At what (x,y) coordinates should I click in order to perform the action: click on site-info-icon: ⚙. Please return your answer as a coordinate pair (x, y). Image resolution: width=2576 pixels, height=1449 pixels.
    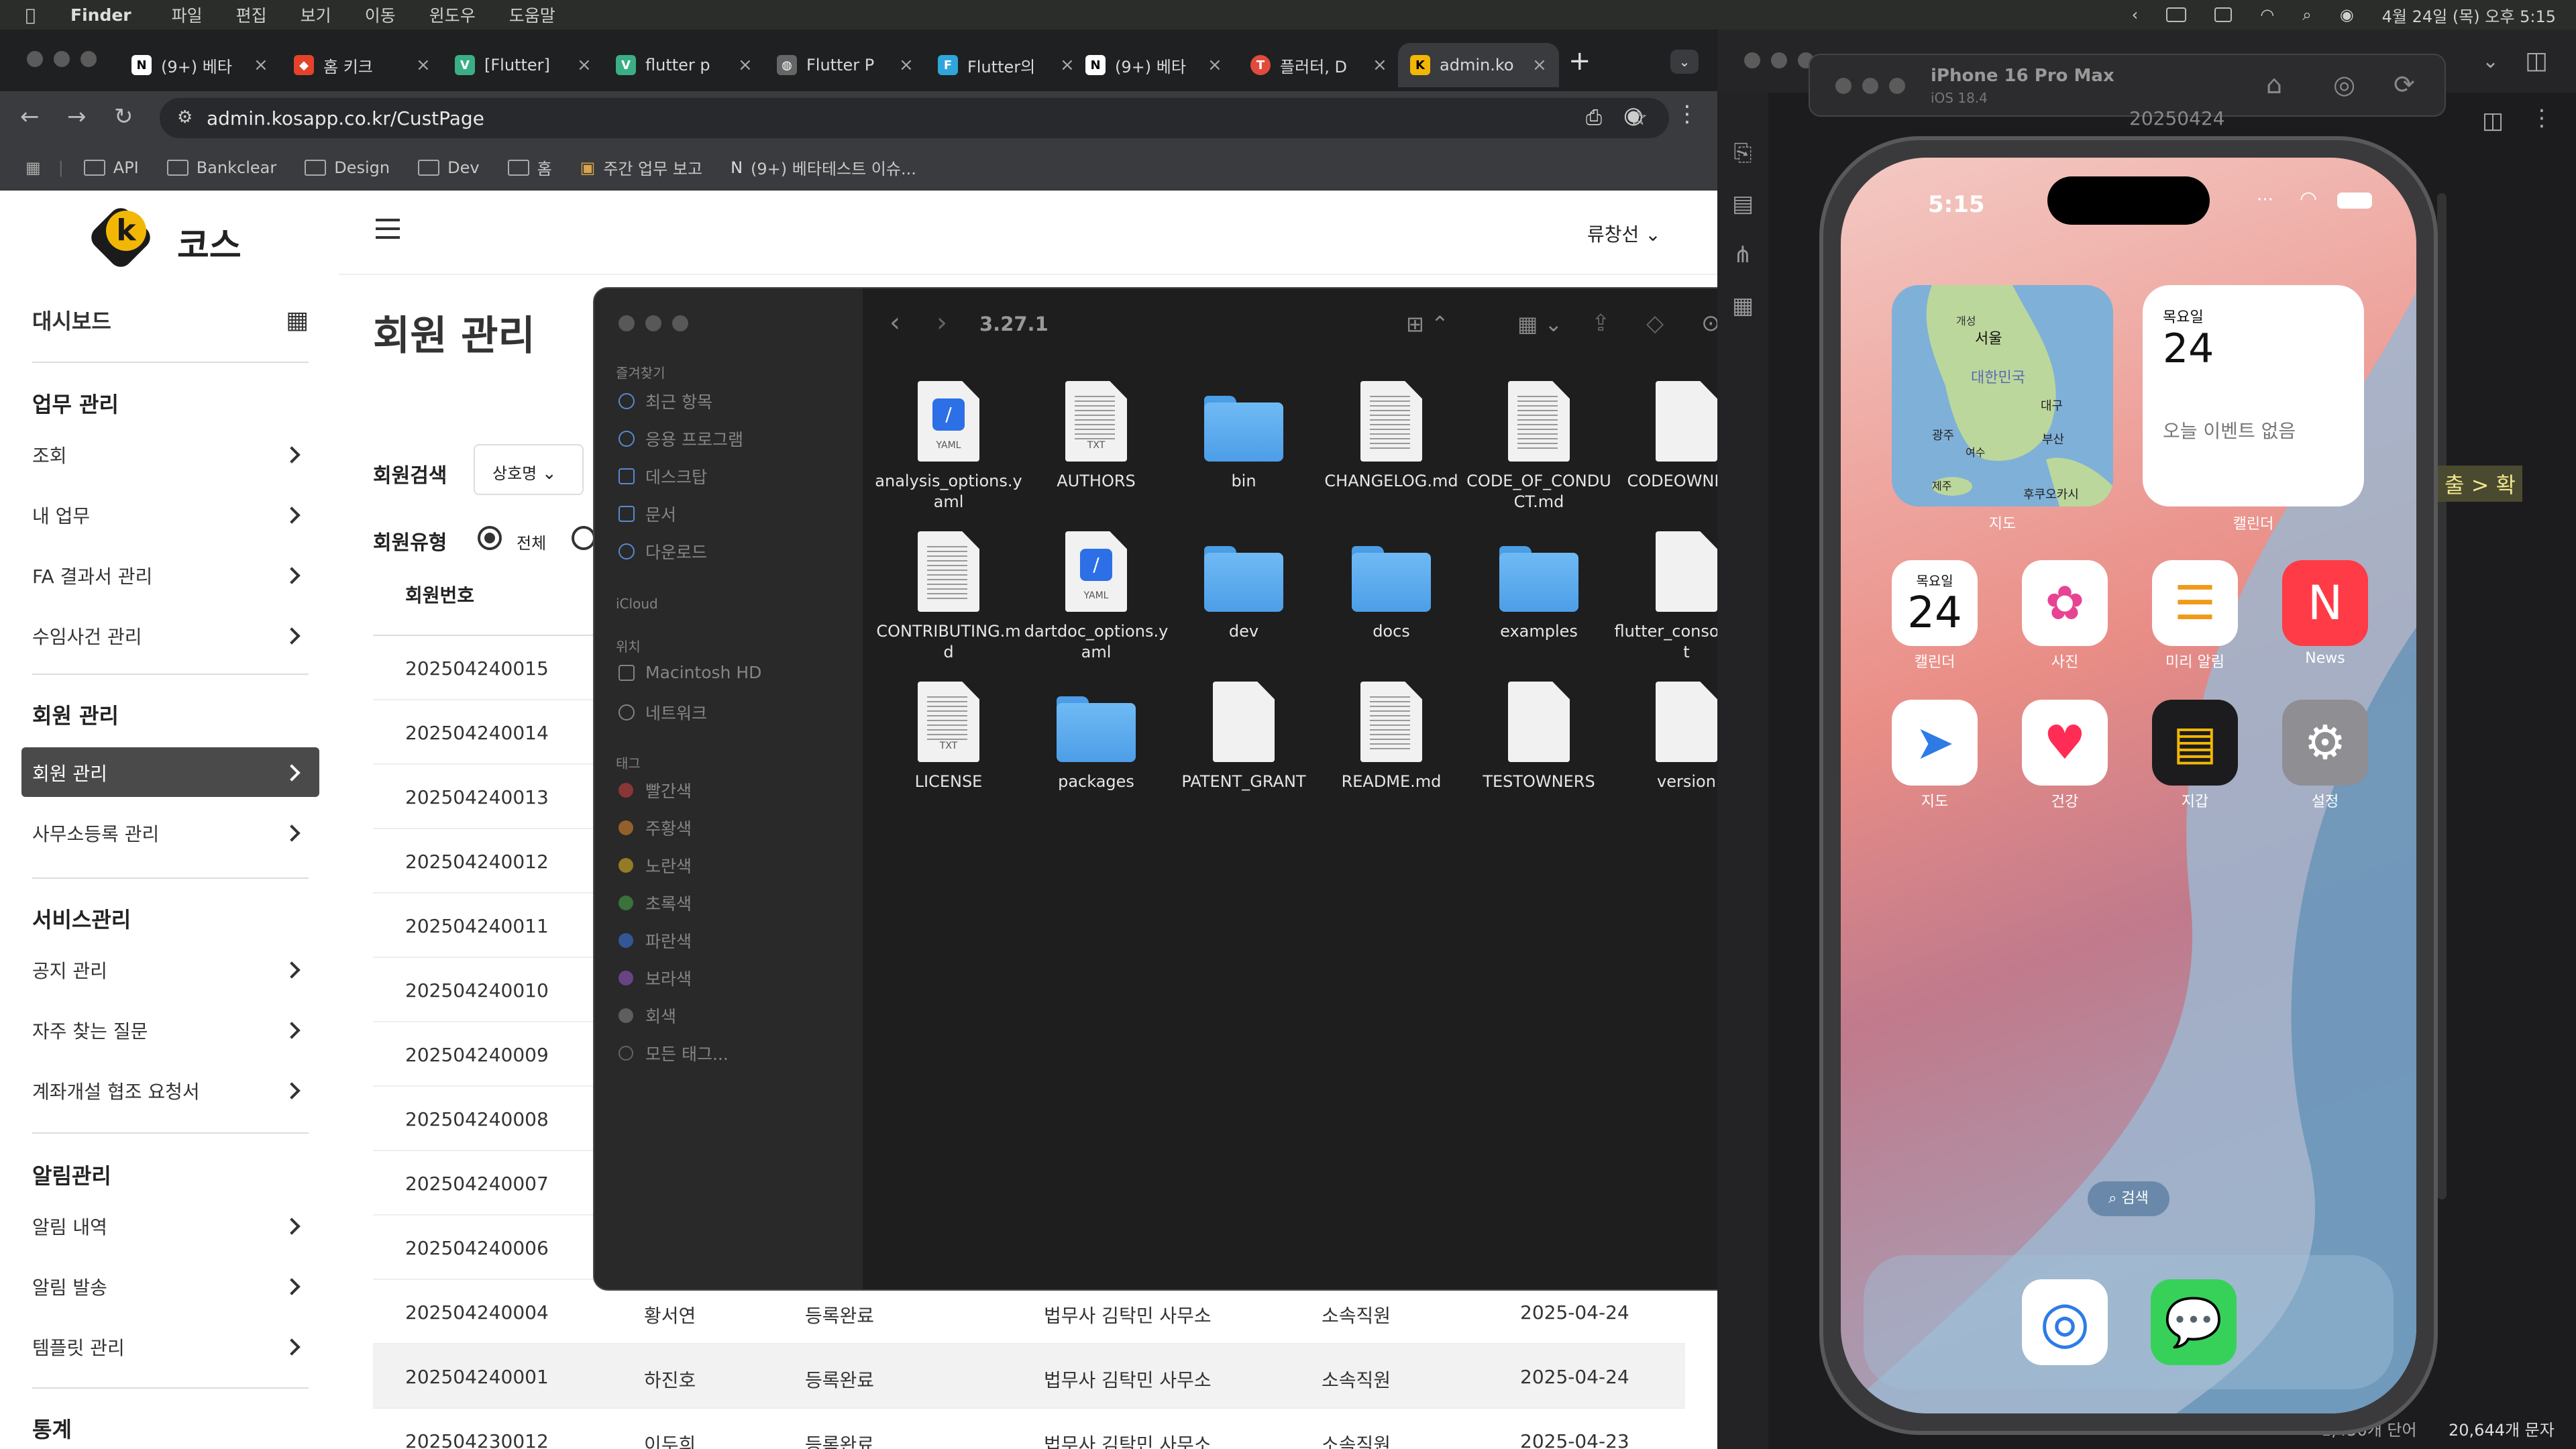
    Looking at the image, I should click on (185, 117).